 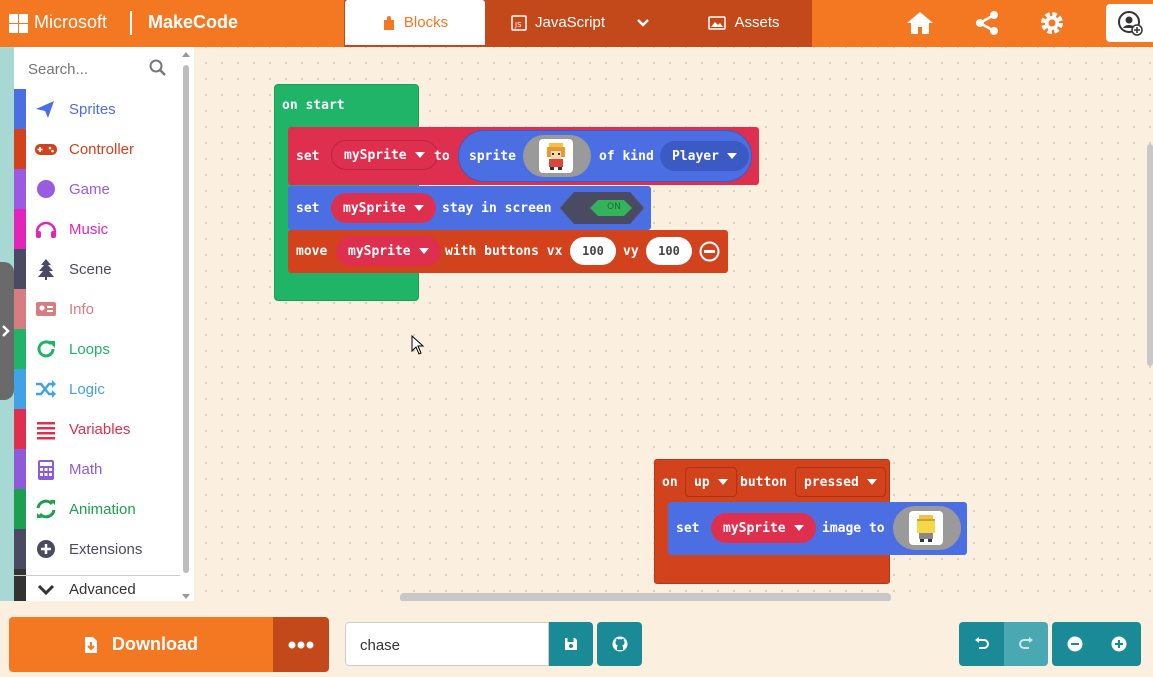 I want to click on home-icon, so click(x=920, y=23).